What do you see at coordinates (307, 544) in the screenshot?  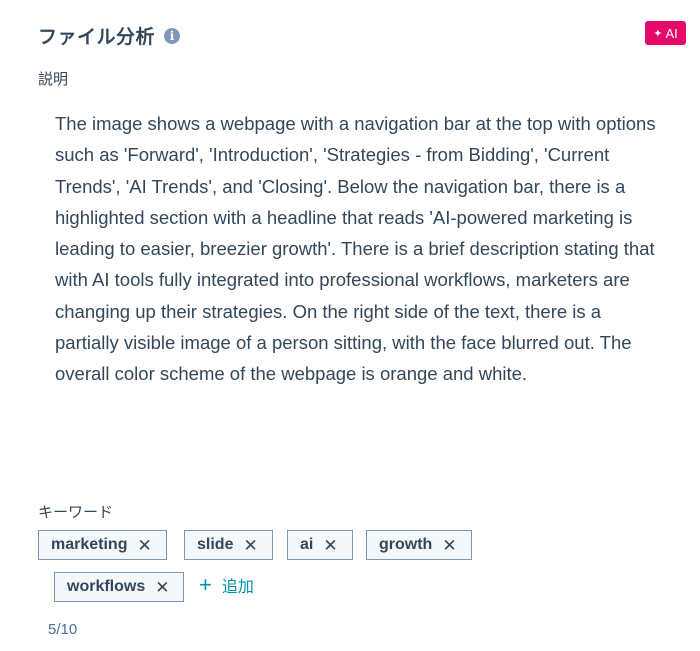 I see `tag-label: ai` at bounding box center [307, 544].